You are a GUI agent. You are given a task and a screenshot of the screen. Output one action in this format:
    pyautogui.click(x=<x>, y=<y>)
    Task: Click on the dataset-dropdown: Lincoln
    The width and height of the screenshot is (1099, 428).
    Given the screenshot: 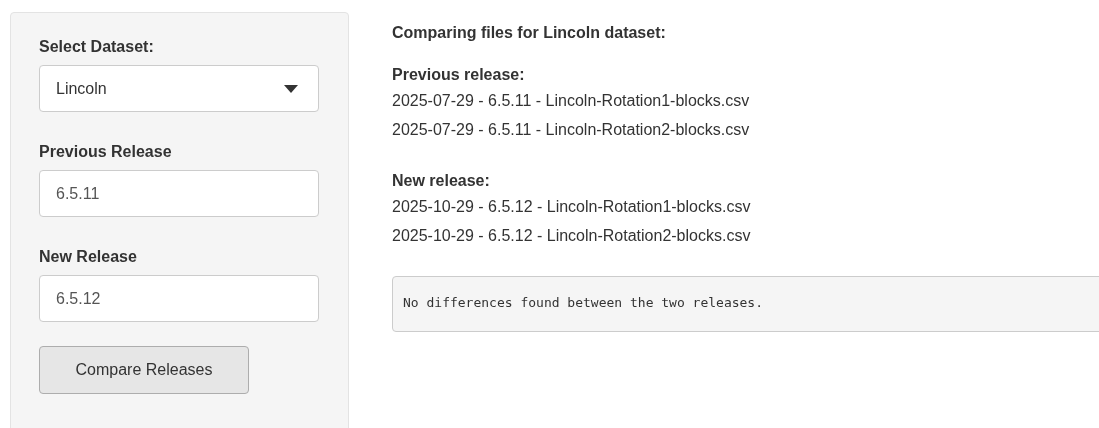 What is the action you would take?
    pyautogui.click(x=179, y=88)
    